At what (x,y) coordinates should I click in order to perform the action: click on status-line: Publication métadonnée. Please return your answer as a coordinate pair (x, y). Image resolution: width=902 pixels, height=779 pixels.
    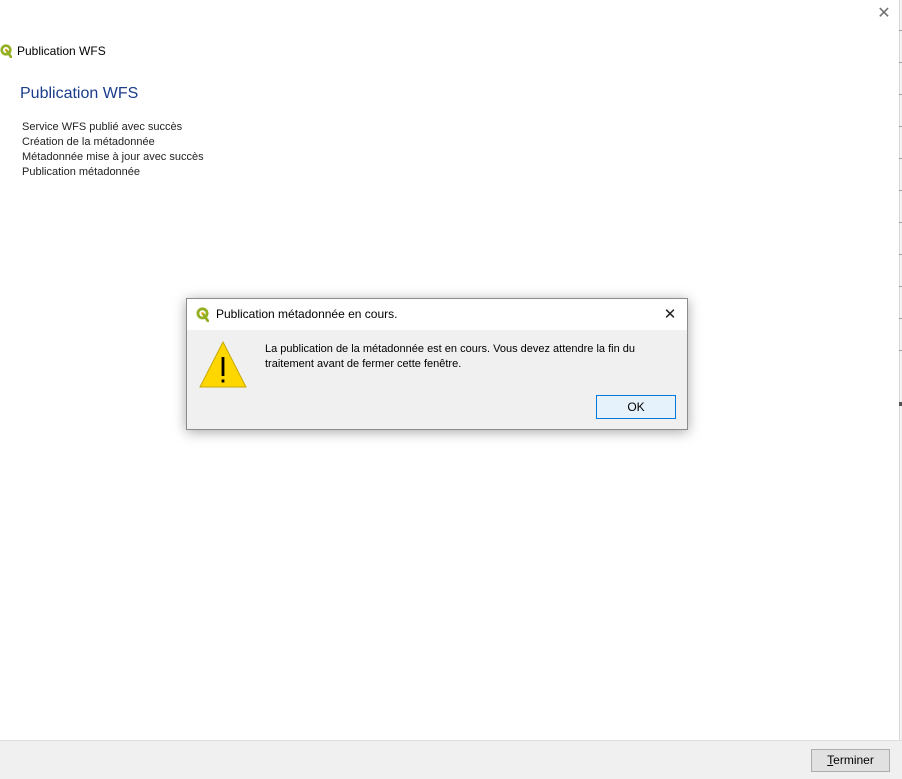
    Looking at the image, I should click on (81, 172).